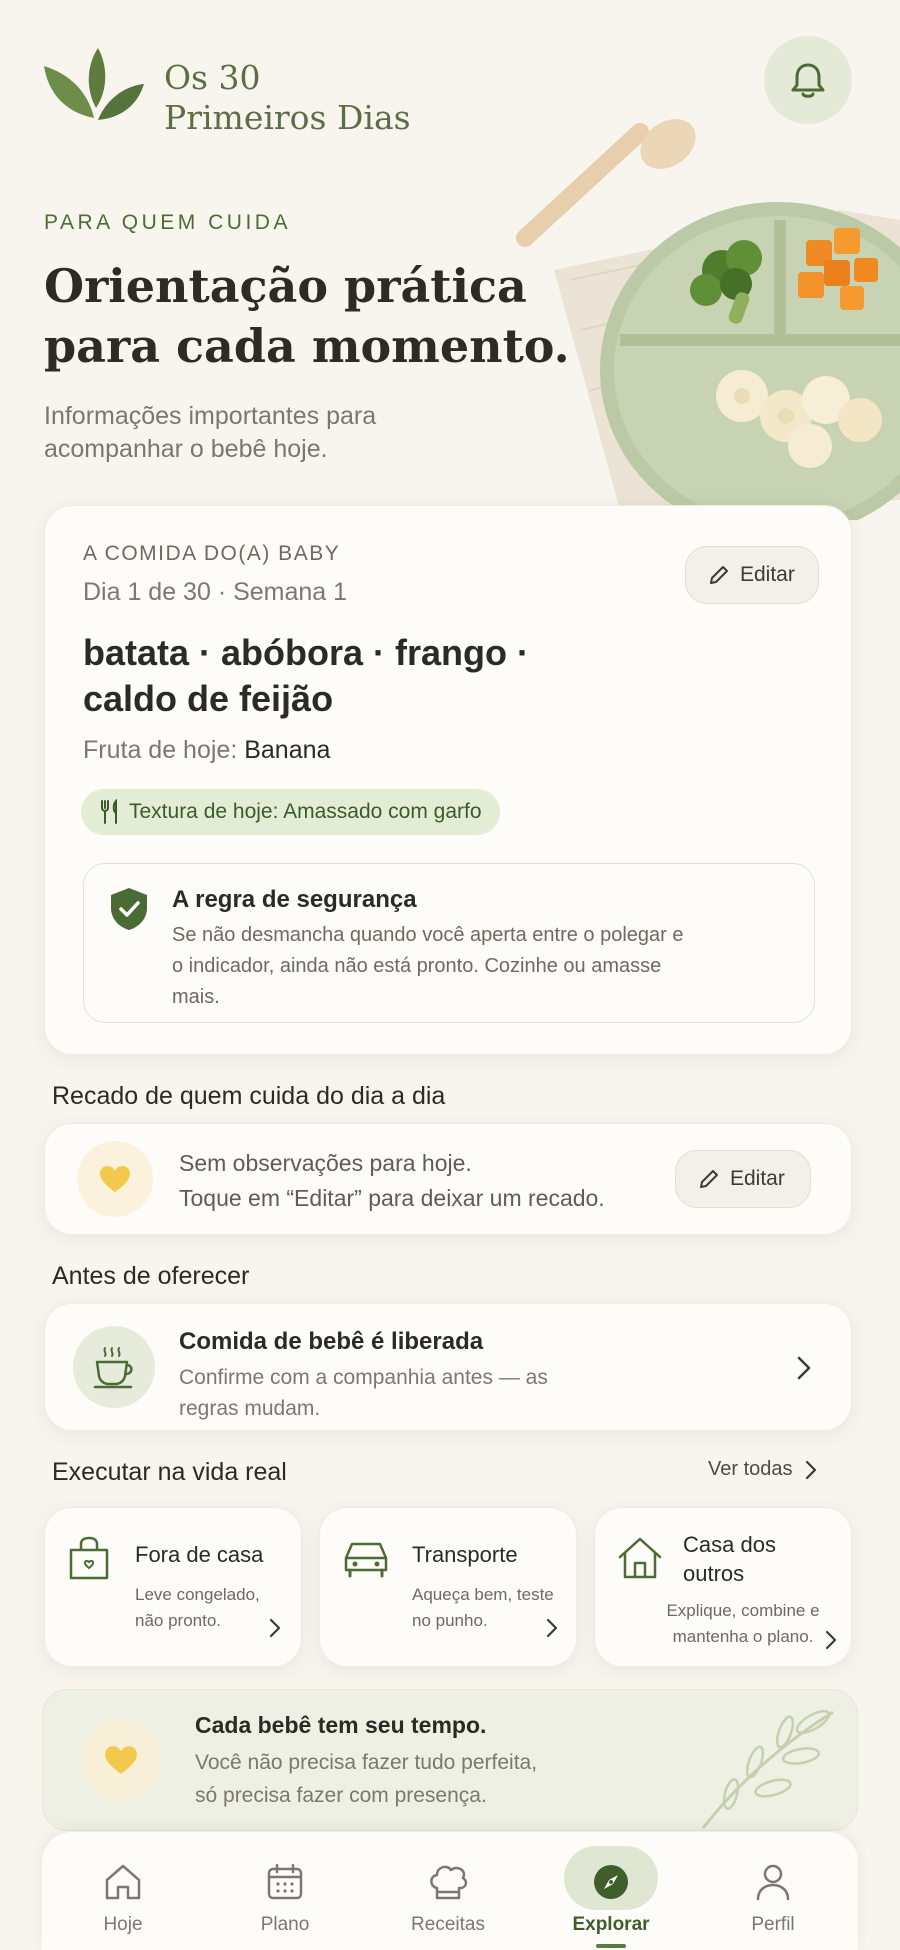  I want to click on edit-food-button: Editar, so click(752, 575).